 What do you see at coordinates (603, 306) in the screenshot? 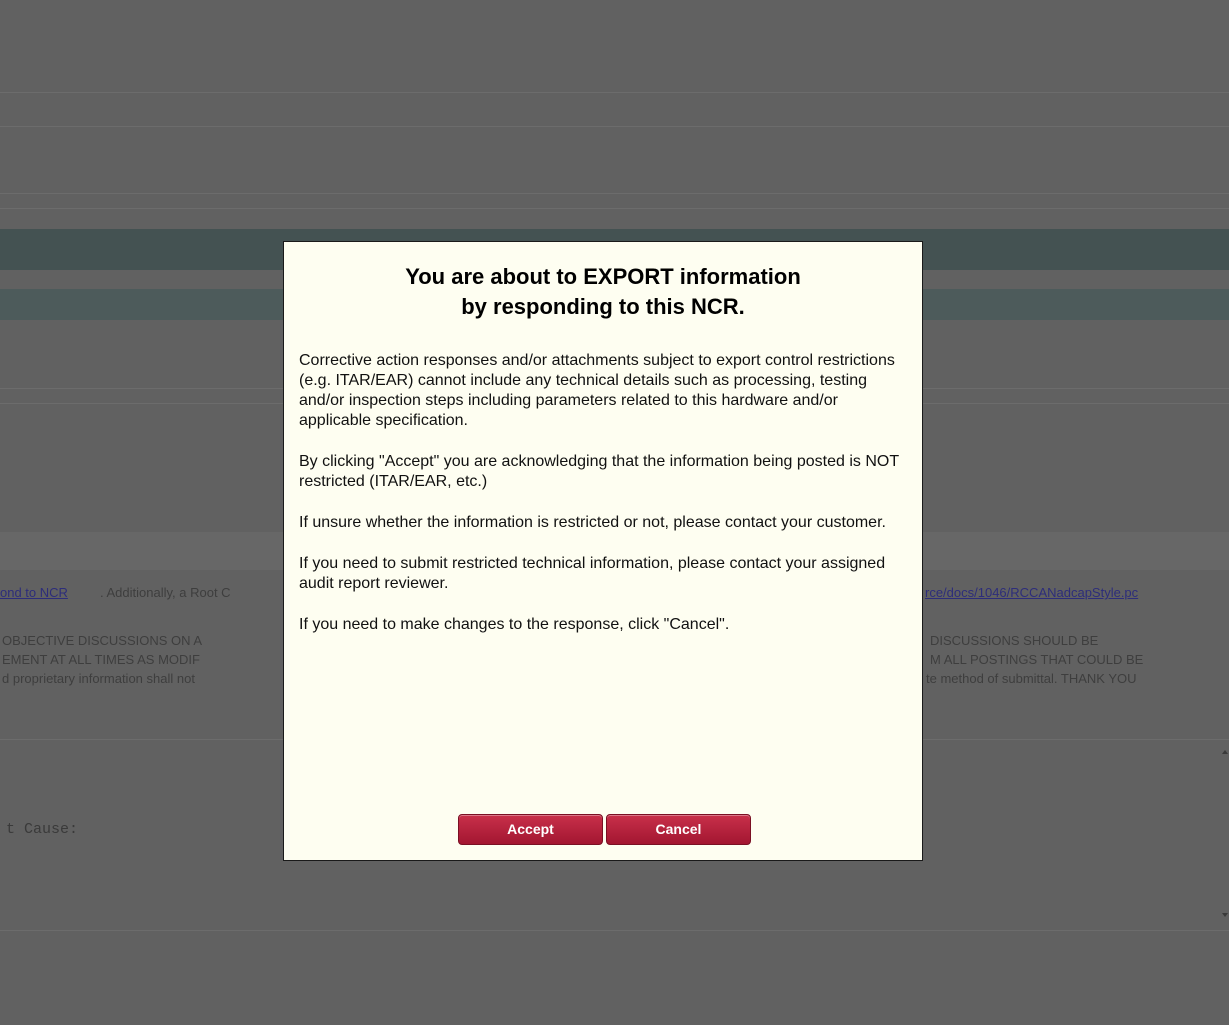
I see `dialog-title-line: by responding to this NCR.` at bounding box center [603, 306].